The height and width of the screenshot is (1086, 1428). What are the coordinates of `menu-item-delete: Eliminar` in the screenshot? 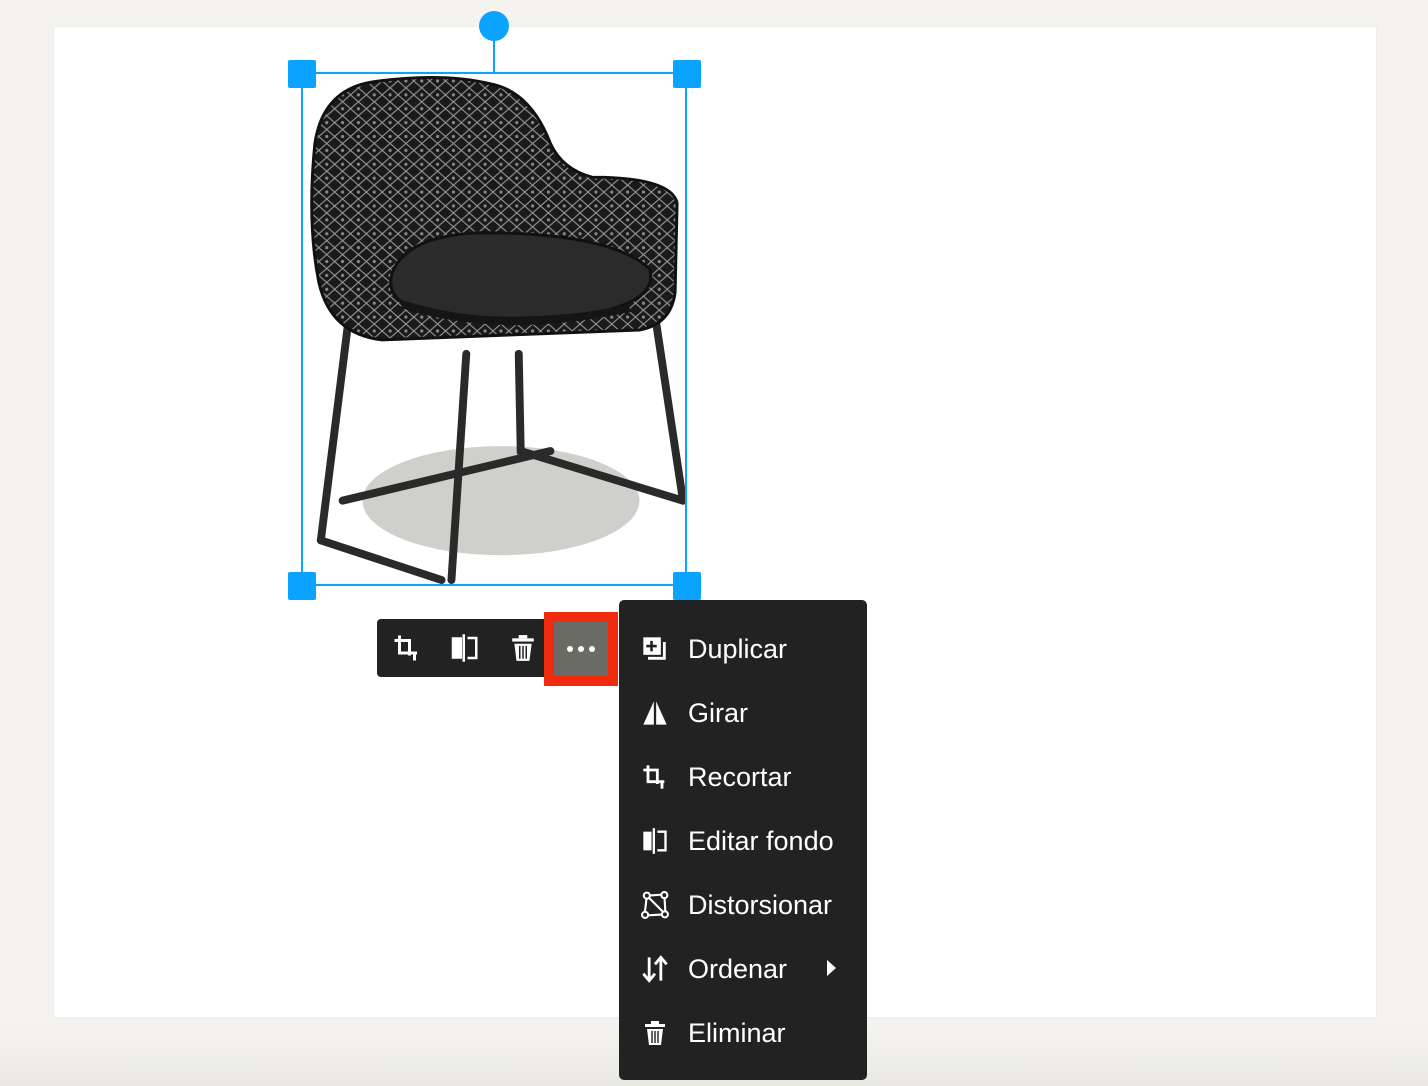 It's located at (743, 1032).